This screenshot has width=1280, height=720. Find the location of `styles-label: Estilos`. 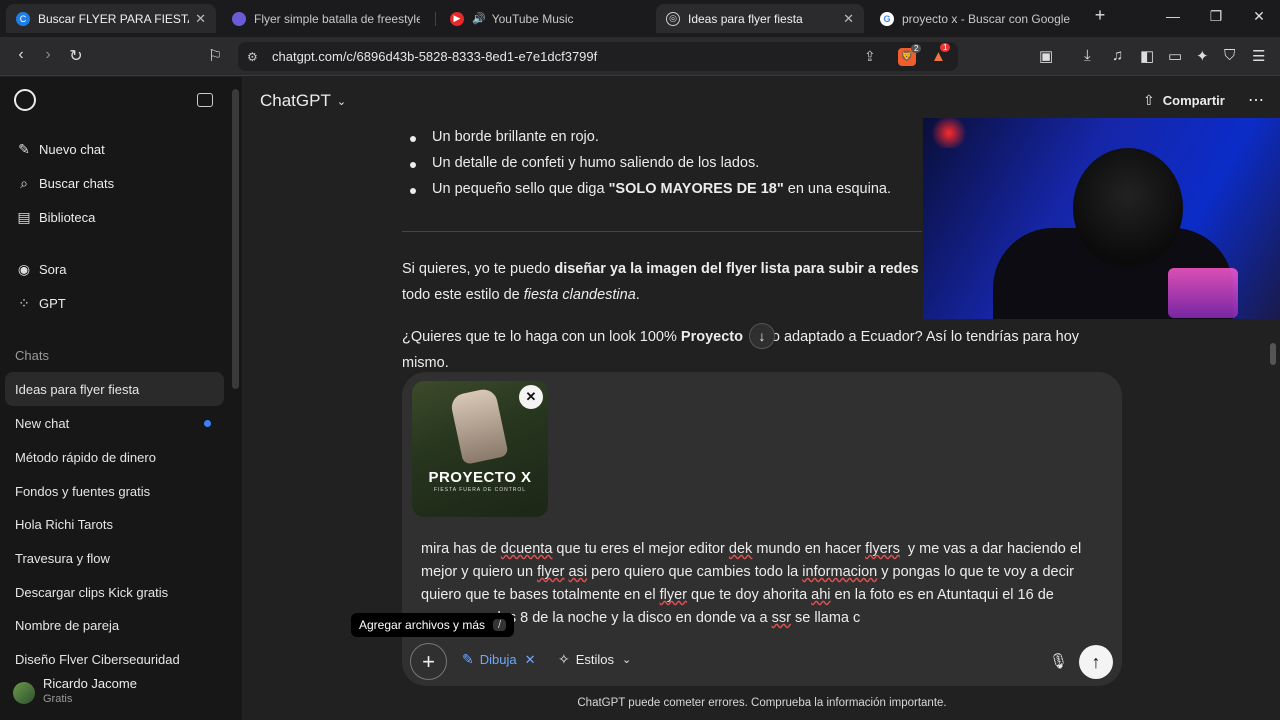

styles-label: Estilos is located at coordinates (595, 659).